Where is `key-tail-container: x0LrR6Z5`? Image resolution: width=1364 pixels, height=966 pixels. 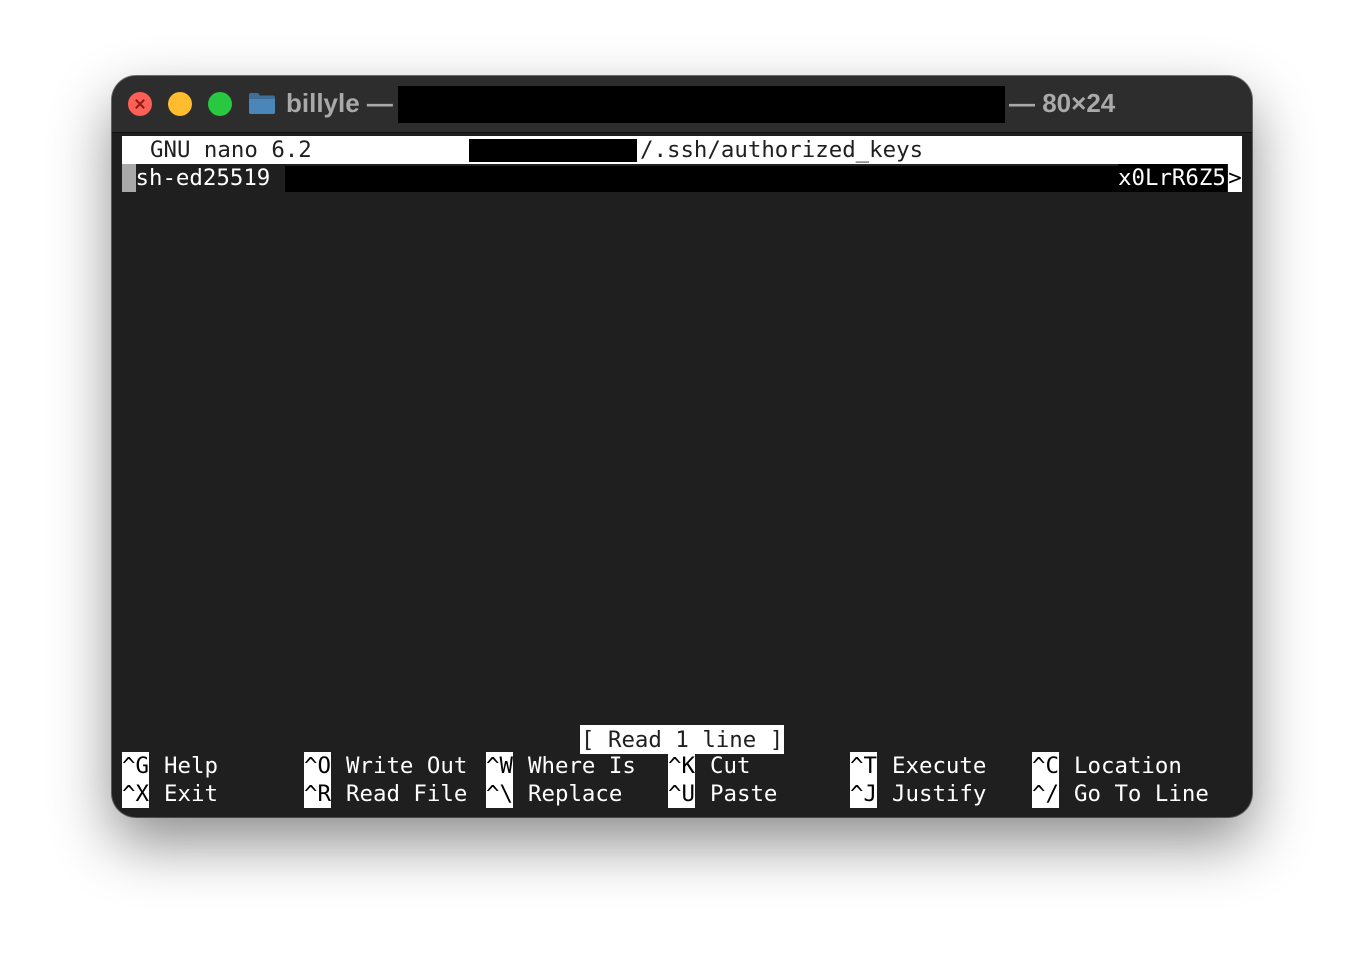
key-tail-container: x0LrR6Z5 is located at coordinates (1172, 178).